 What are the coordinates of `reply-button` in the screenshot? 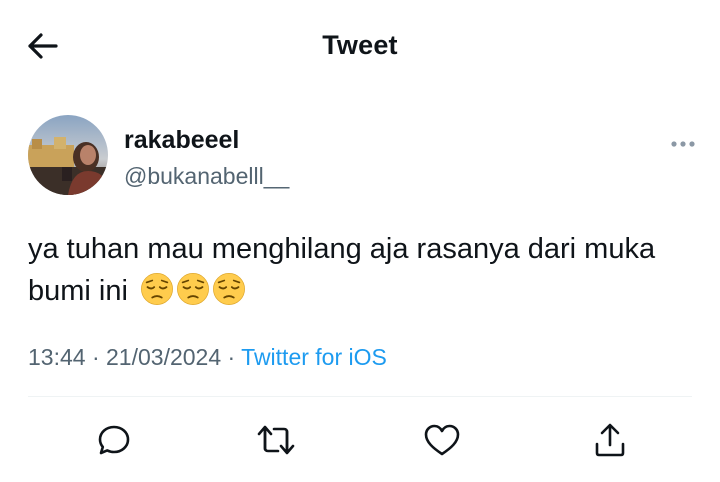 It's located at (114, 440).